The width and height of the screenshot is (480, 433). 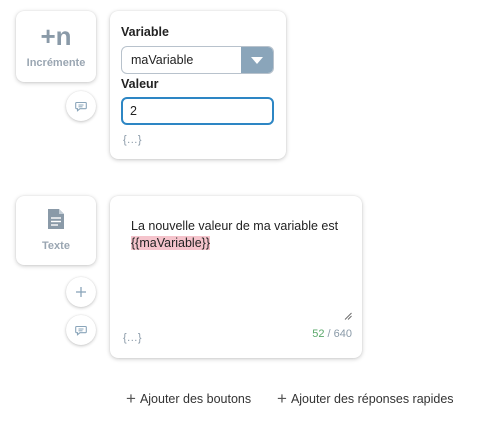 I want to click on increment-block-card: +n Incrémente, so click(x=56, y=46).